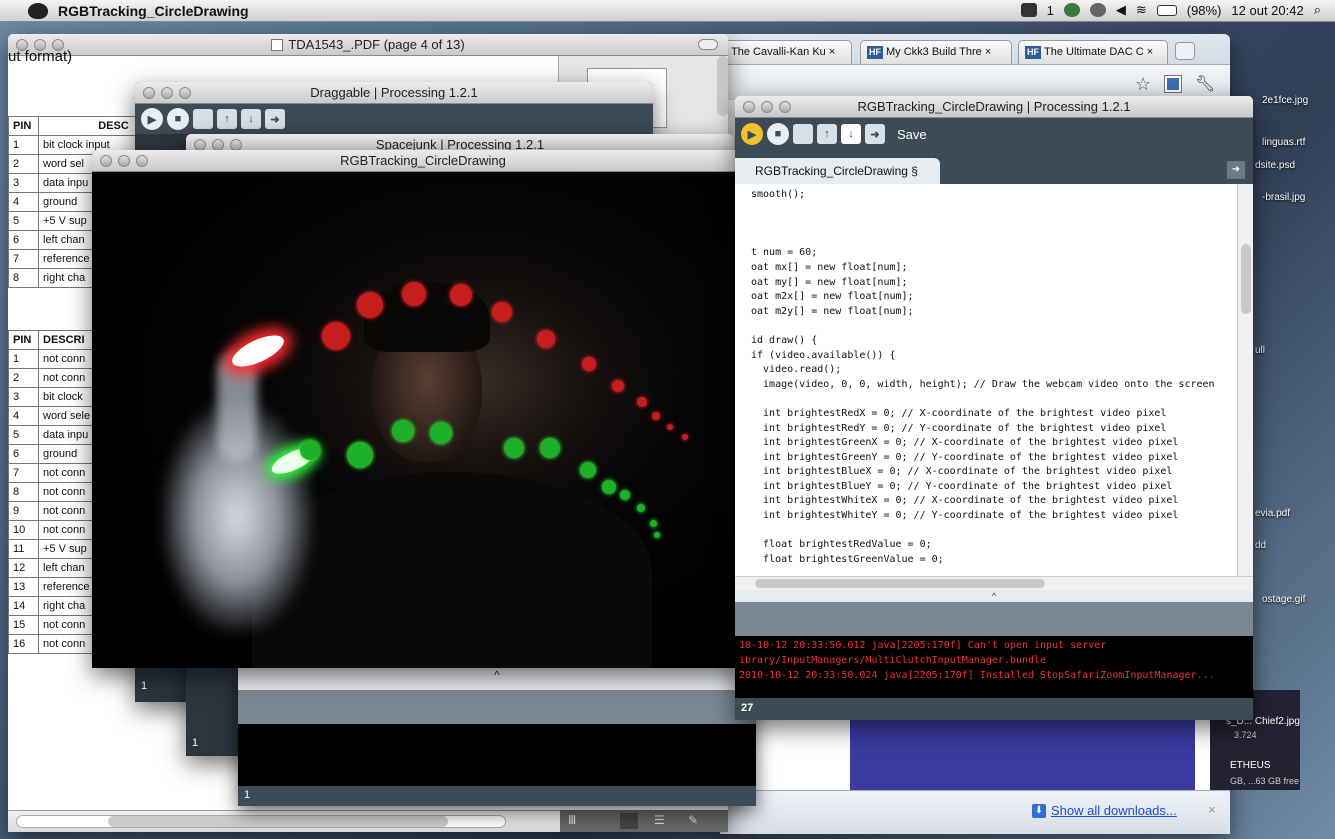 The width and height of the screenshot is (1335, 839). Describe the element at coordinates (1173, 84) in the screenshot. I see `extension-icon` at that location.